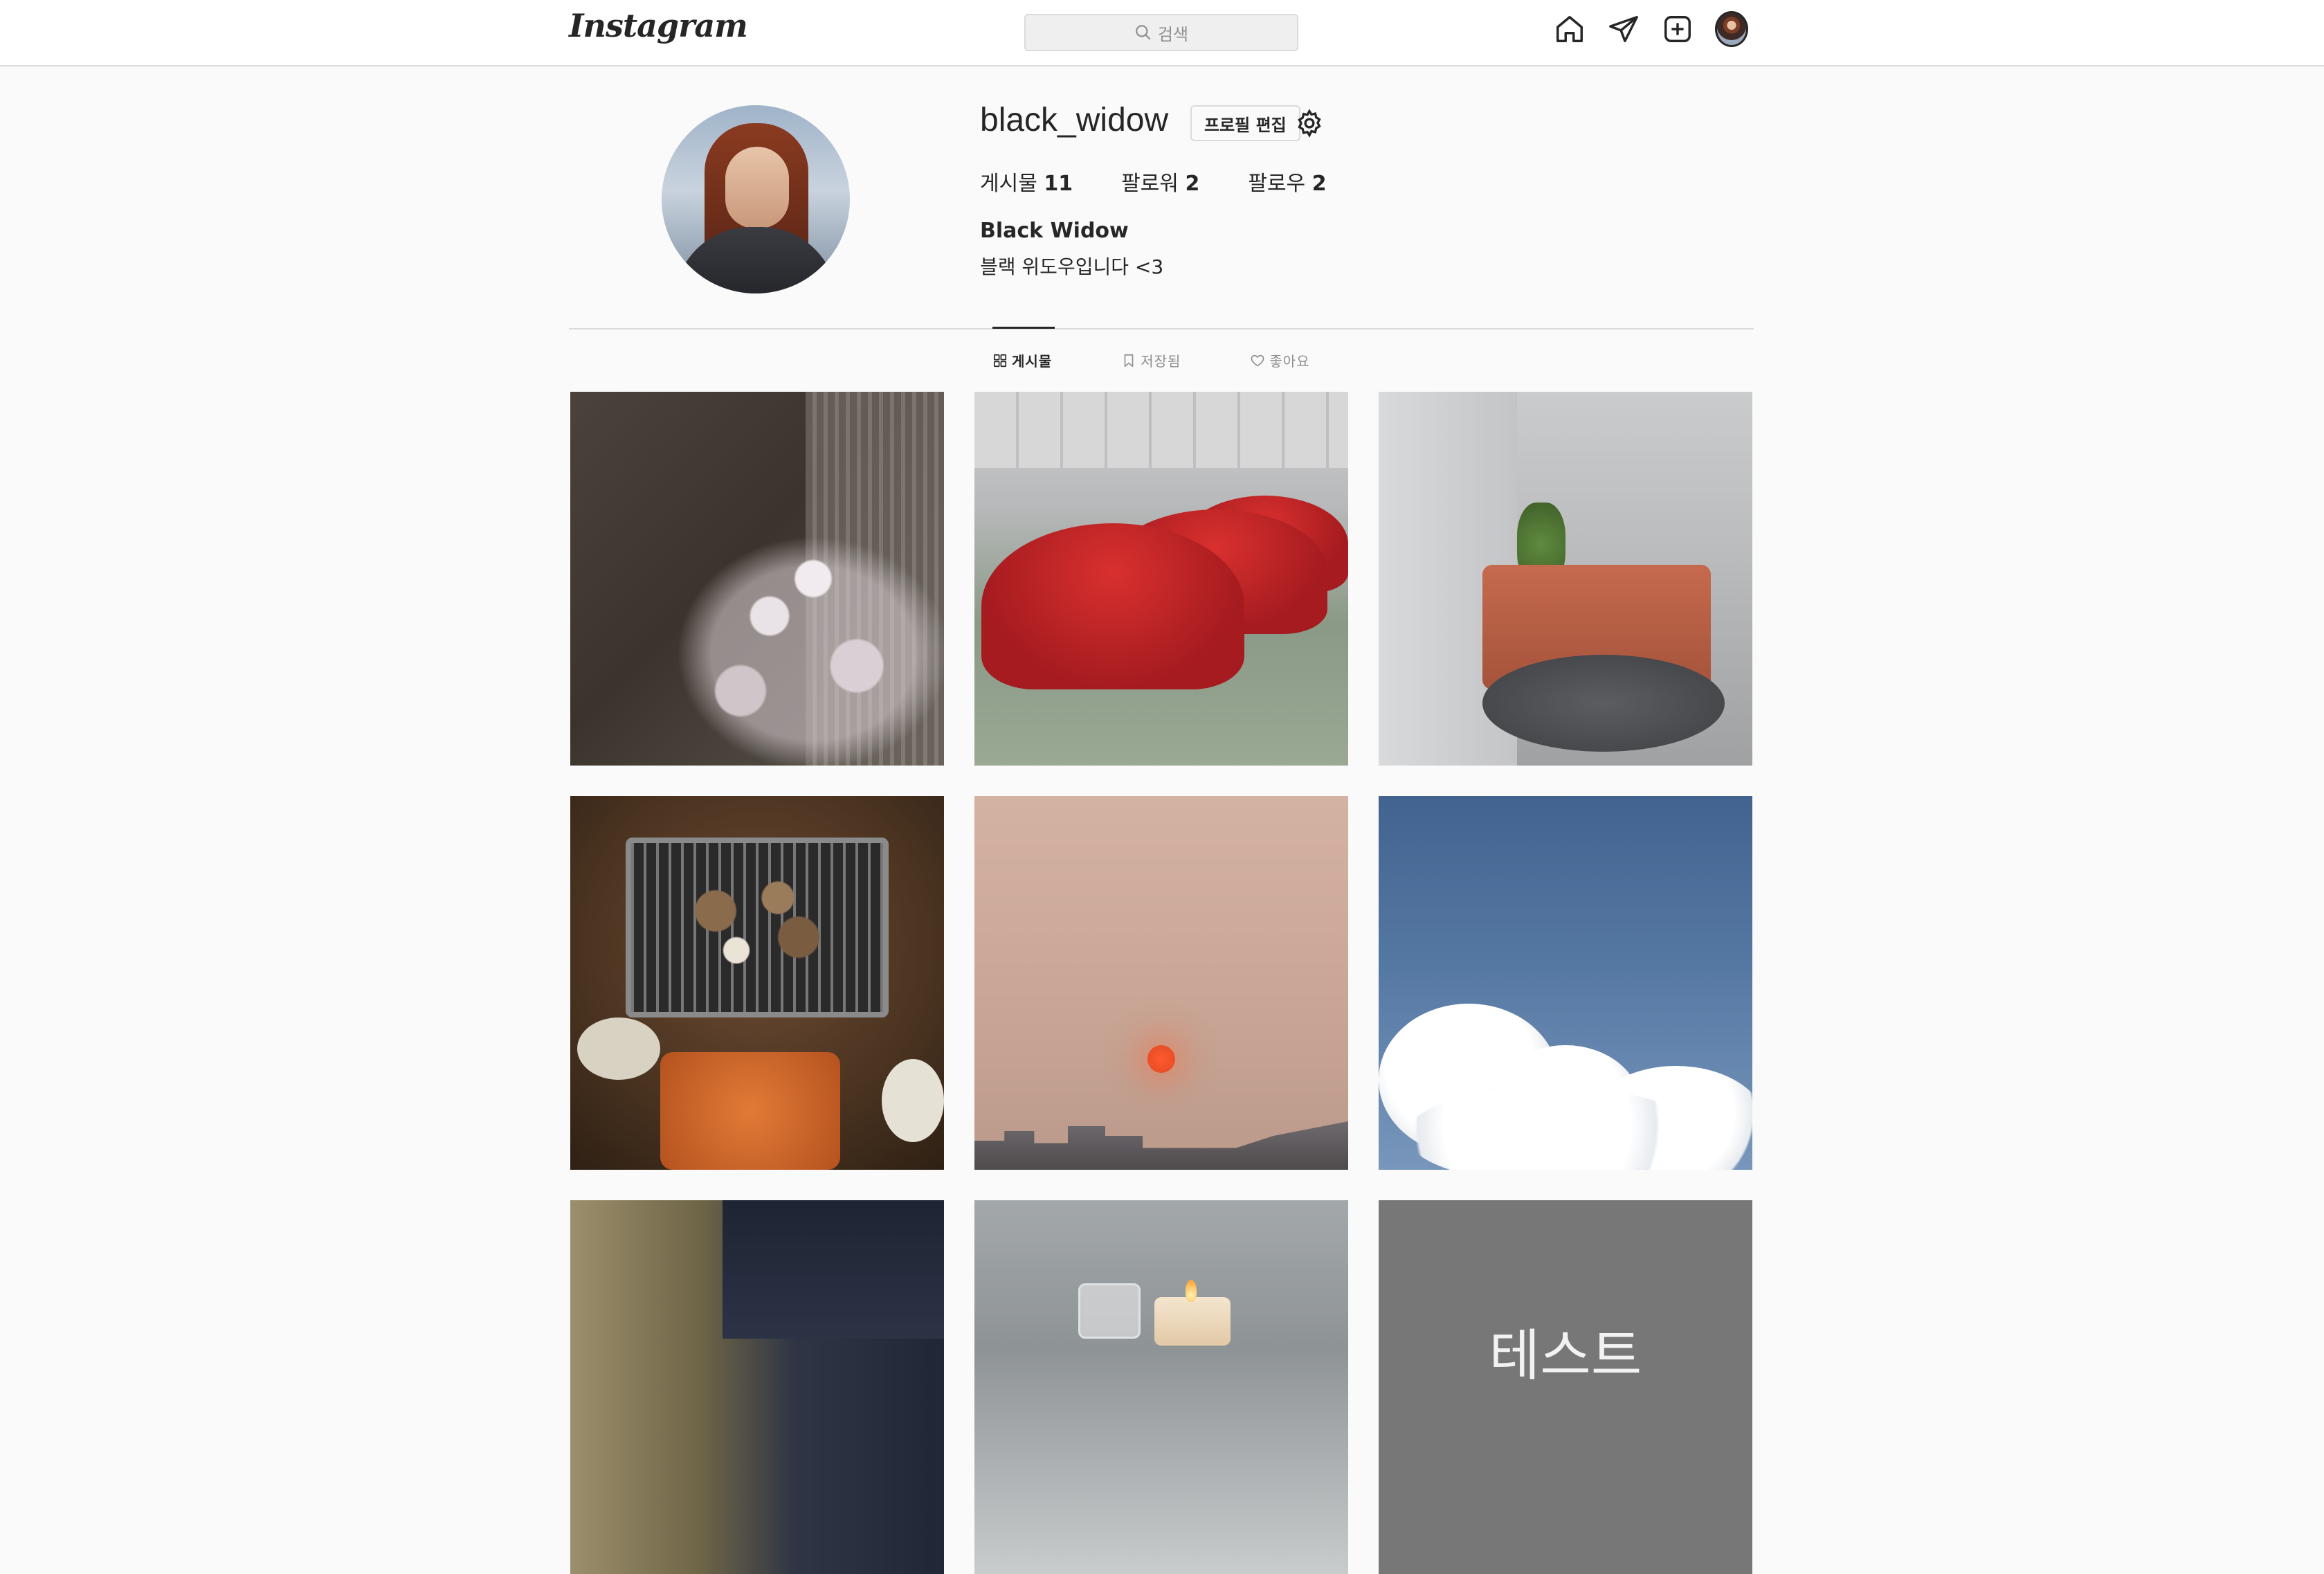 This screenshot has width=2324, height=1574. I want to click on profile-stats: 게시물 11 팔로워 2 팔로우 2, so click(1153, 181).